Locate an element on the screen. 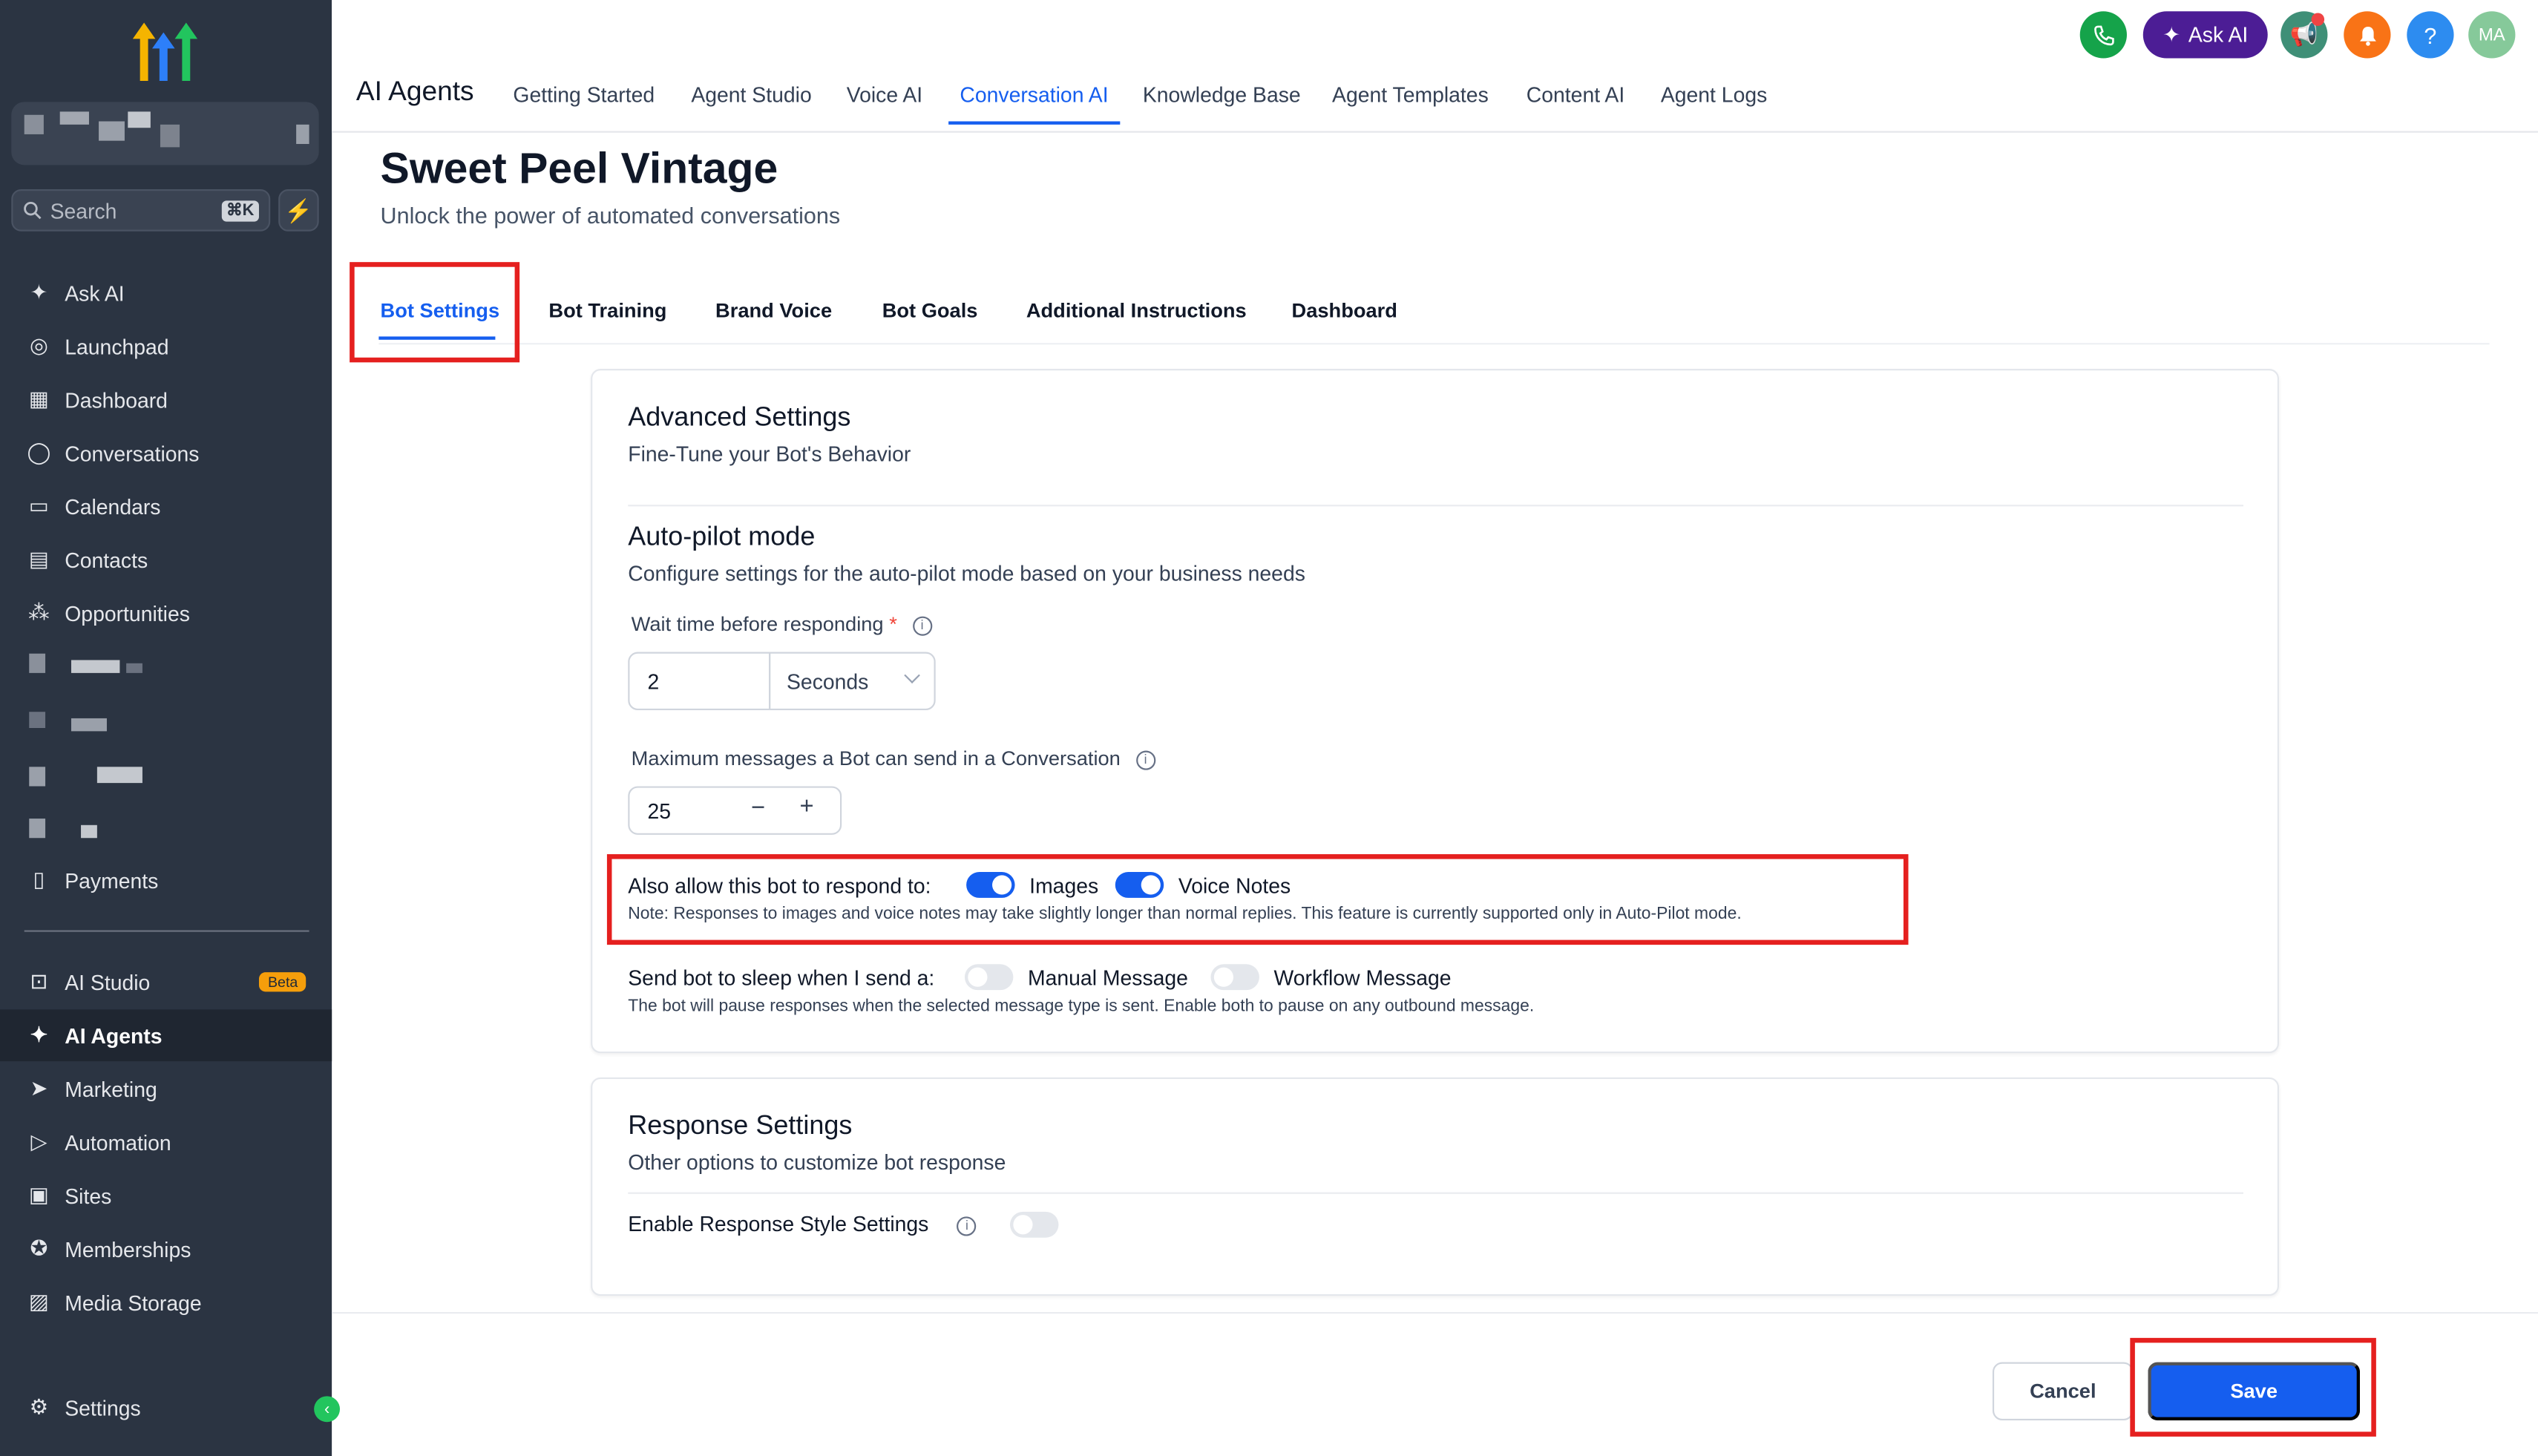  user-avatar: MA is located at coordinates (2492, 35).